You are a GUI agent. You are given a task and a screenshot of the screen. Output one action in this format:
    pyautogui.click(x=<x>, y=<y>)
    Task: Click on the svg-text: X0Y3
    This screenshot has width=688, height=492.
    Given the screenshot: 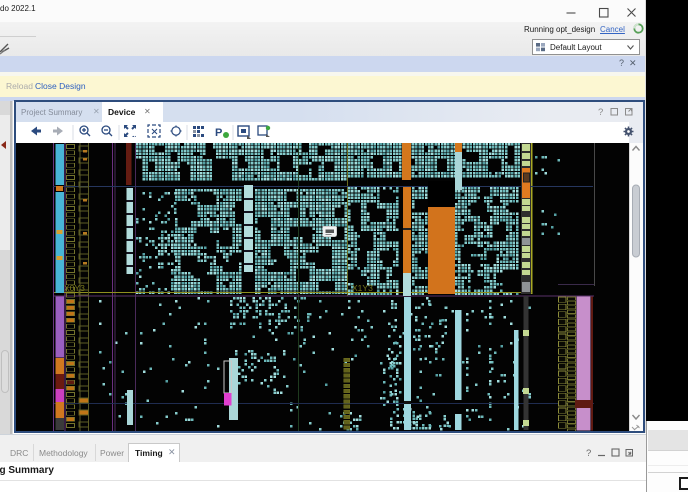 What is the action you would take?
    pyautogui.click(x=74, y=288)
    